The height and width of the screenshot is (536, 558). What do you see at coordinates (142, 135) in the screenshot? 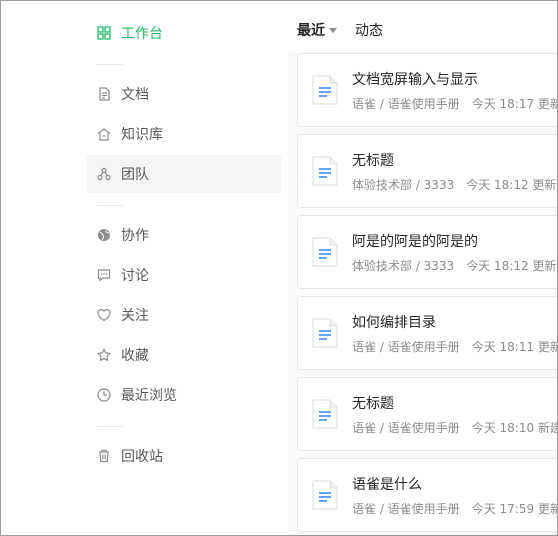
I see `sidebar-item-label: 知识库` at bounding box center [142, 135].